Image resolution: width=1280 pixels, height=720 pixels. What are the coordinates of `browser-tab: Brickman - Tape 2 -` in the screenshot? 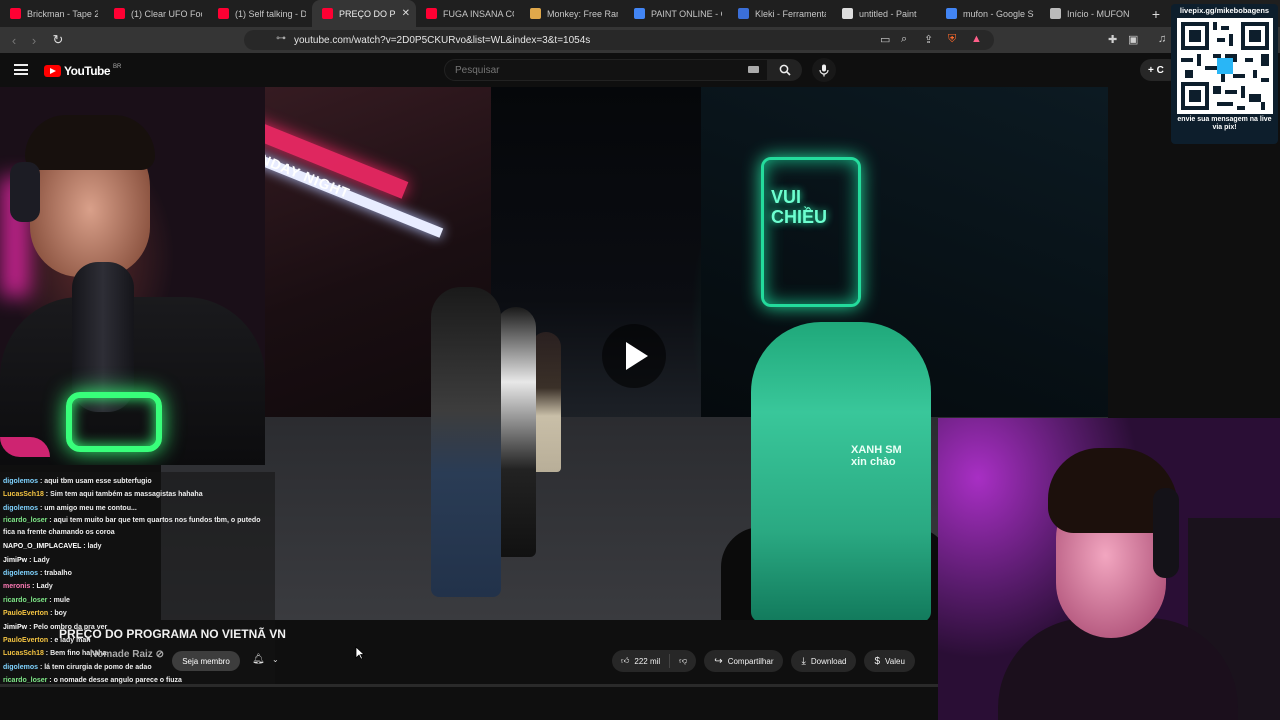 It's located at (52, 13).